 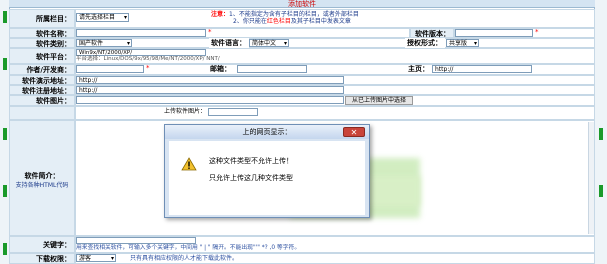 I want to click on download-permission-label: 下载权限：, so click(x=42, y=258).